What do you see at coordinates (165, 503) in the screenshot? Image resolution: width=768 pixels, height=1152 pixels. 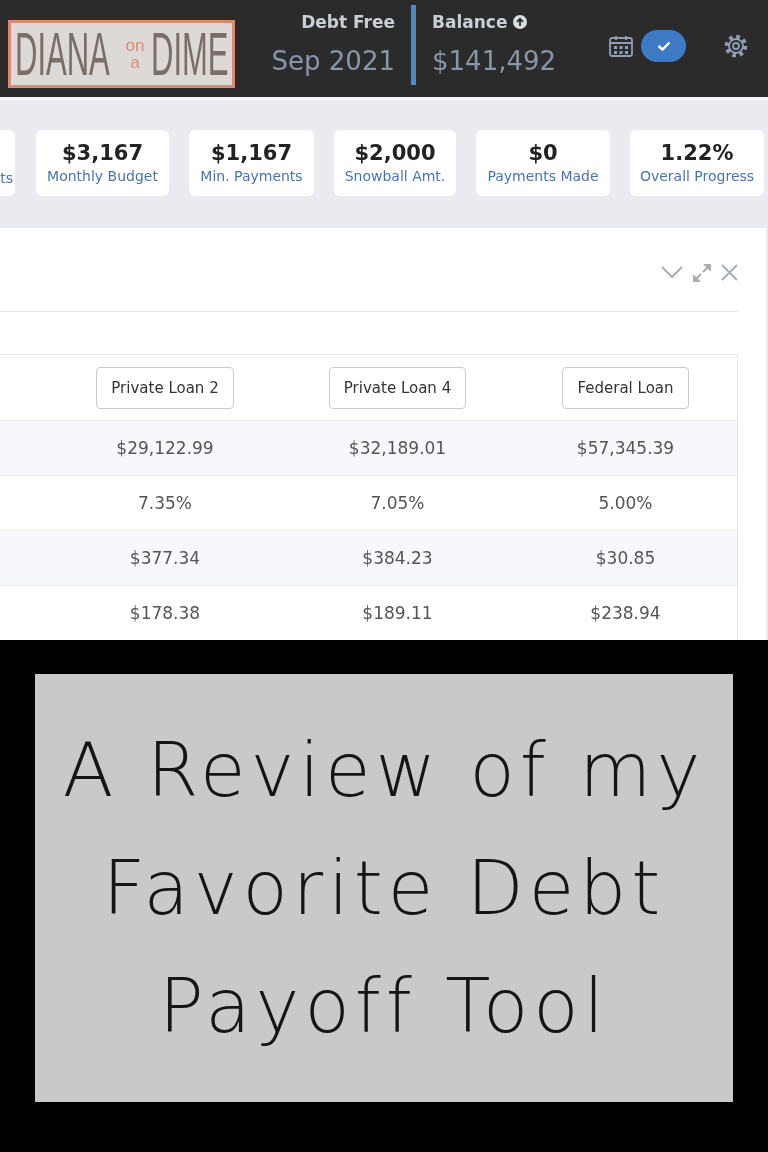 I see `table-cell: 7.35%` at bounding box center [165, 503].